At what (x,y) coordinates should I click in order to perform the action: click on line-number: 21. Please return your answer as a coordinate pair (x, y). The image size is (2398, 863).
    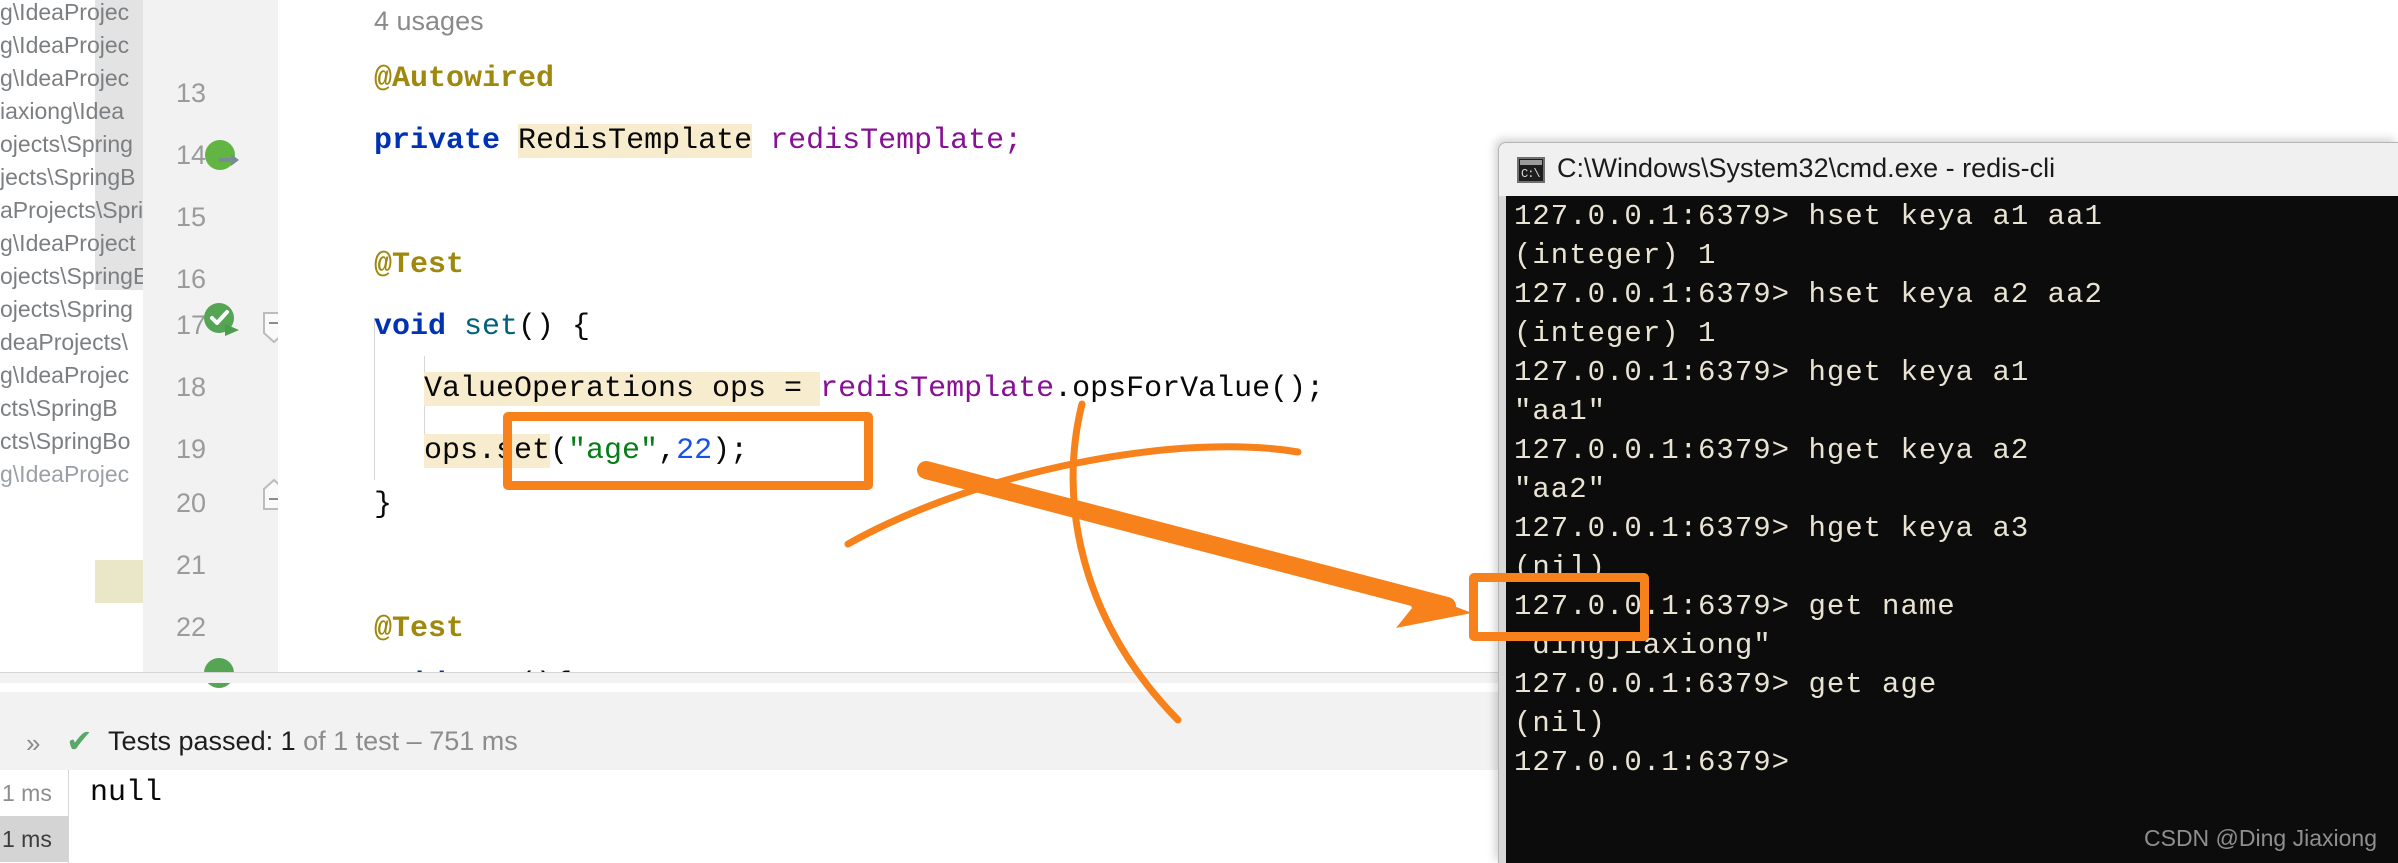
    Looking at the image, I should click on (190, 565).